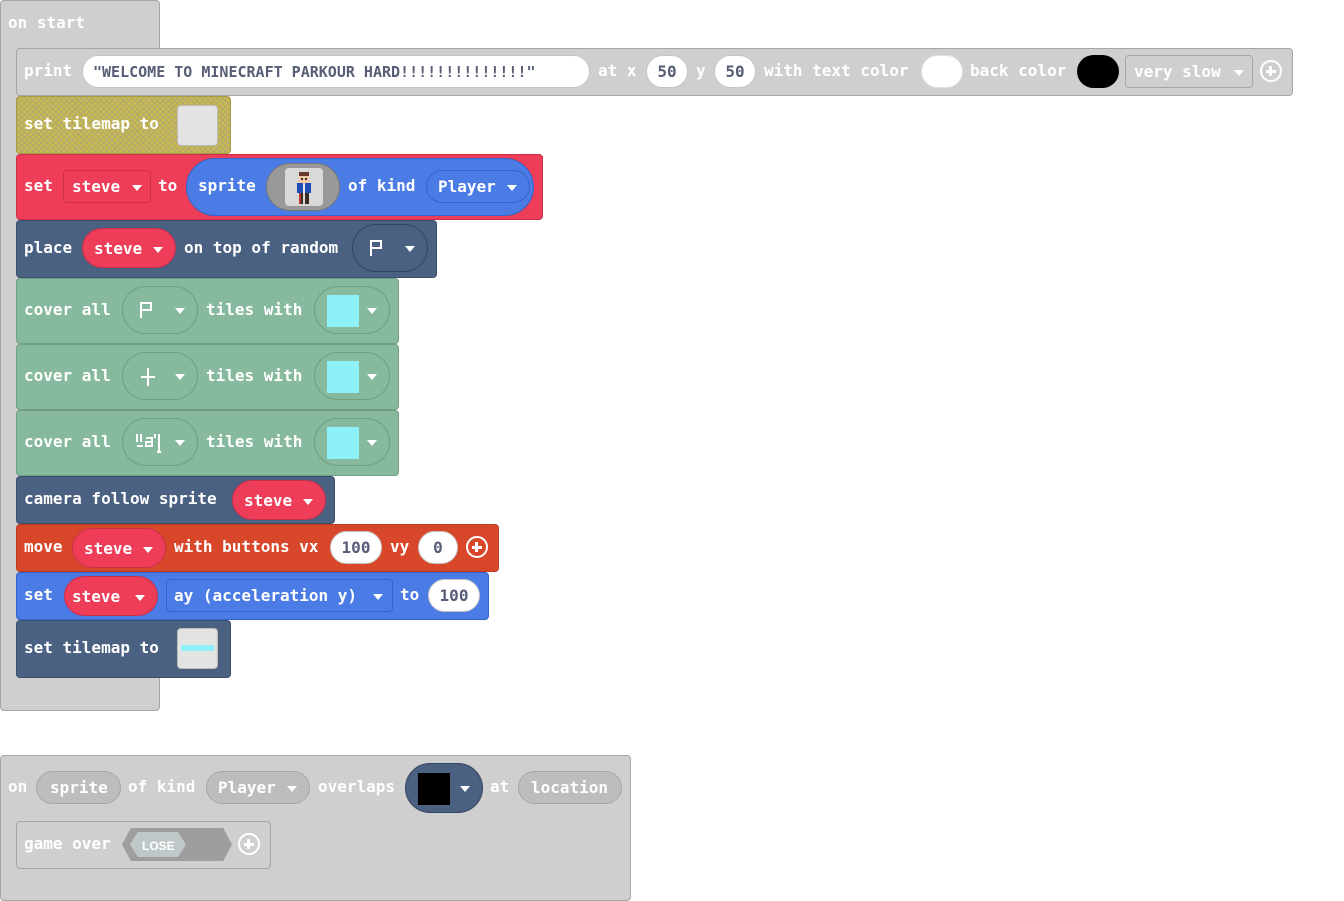 This screenshot has width=1344, height=901. I want to click on text-tile-icon, so click(148, 443).